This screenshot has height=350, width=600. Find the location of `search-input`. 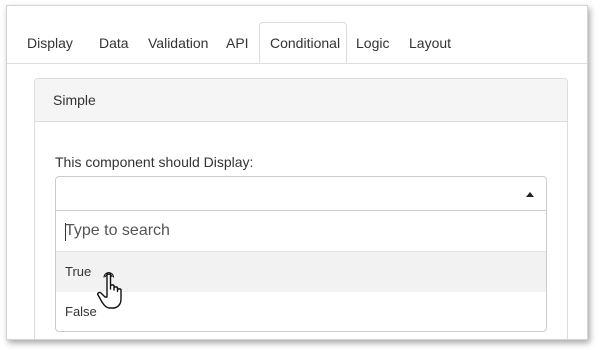

search-input is located at coordinates (301, 231).